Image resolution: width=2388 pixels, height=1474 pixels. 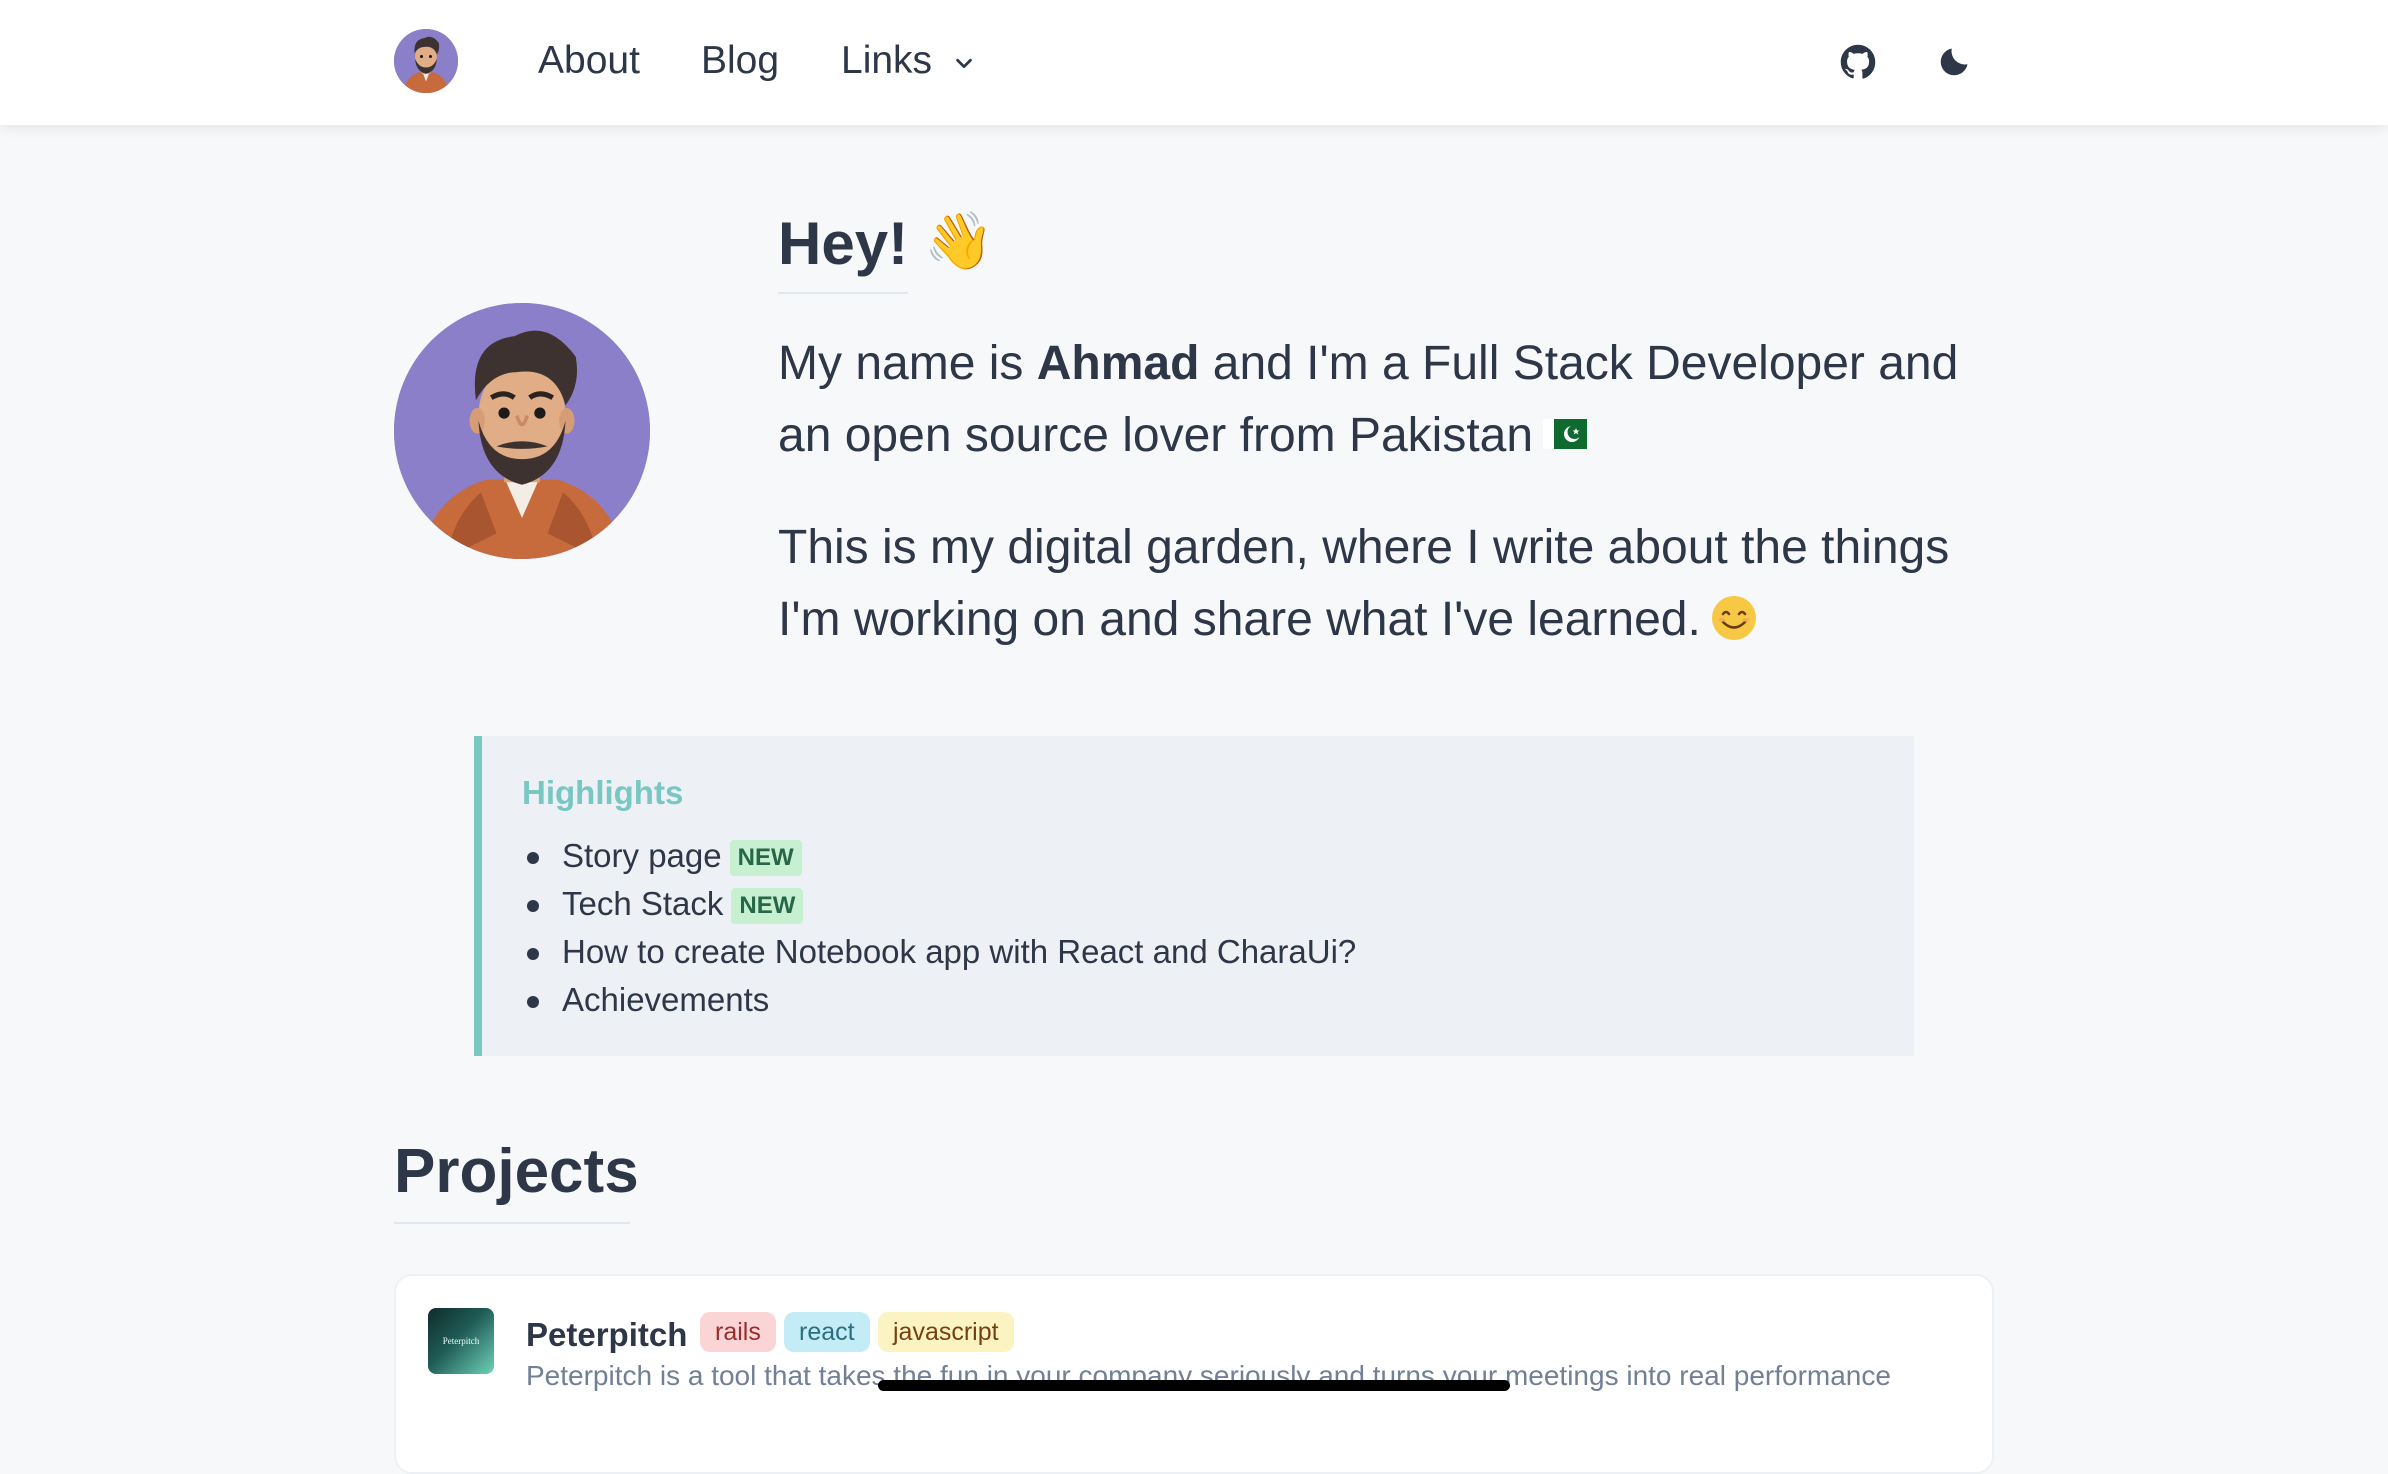 What do you see at coordinates (1733, 618) in the screenshot?
I see `smile-emoji-icon` at bounding box center [1733, 618].